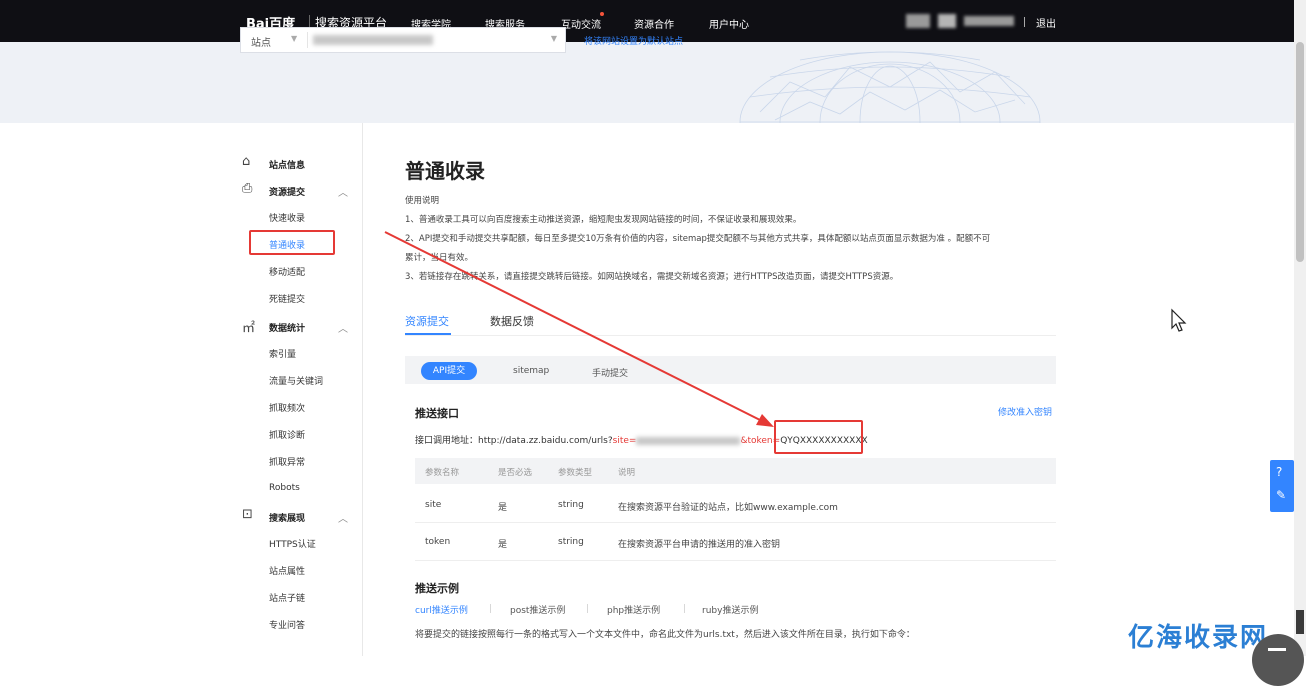 The height and width of the screenshot is (686, 1306). I want to click on push-interface-title: 推送接口, so click(437, 413).